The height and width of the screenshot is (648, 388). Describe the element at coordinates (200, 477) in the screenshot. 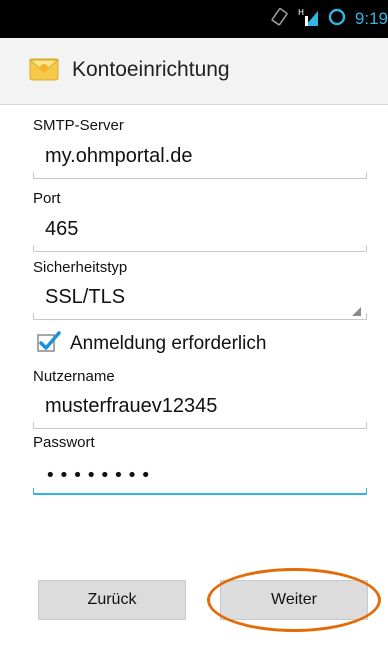

I see `password-field: ••••••••` at that location.